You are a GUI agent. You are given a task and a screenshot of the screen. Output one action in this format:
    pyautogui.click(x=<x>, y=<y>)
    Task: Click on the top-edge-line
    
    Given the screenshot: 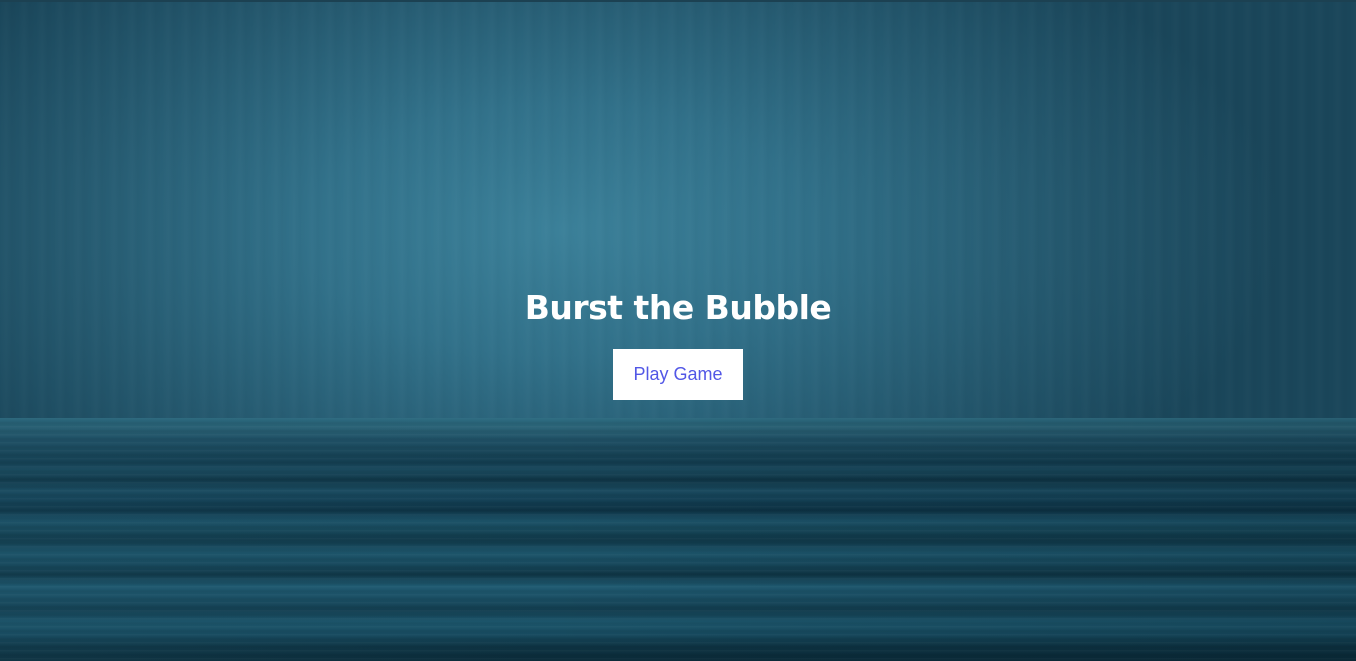 What is the action you would take?
    pyautogui.click(x=678, y=1)
    